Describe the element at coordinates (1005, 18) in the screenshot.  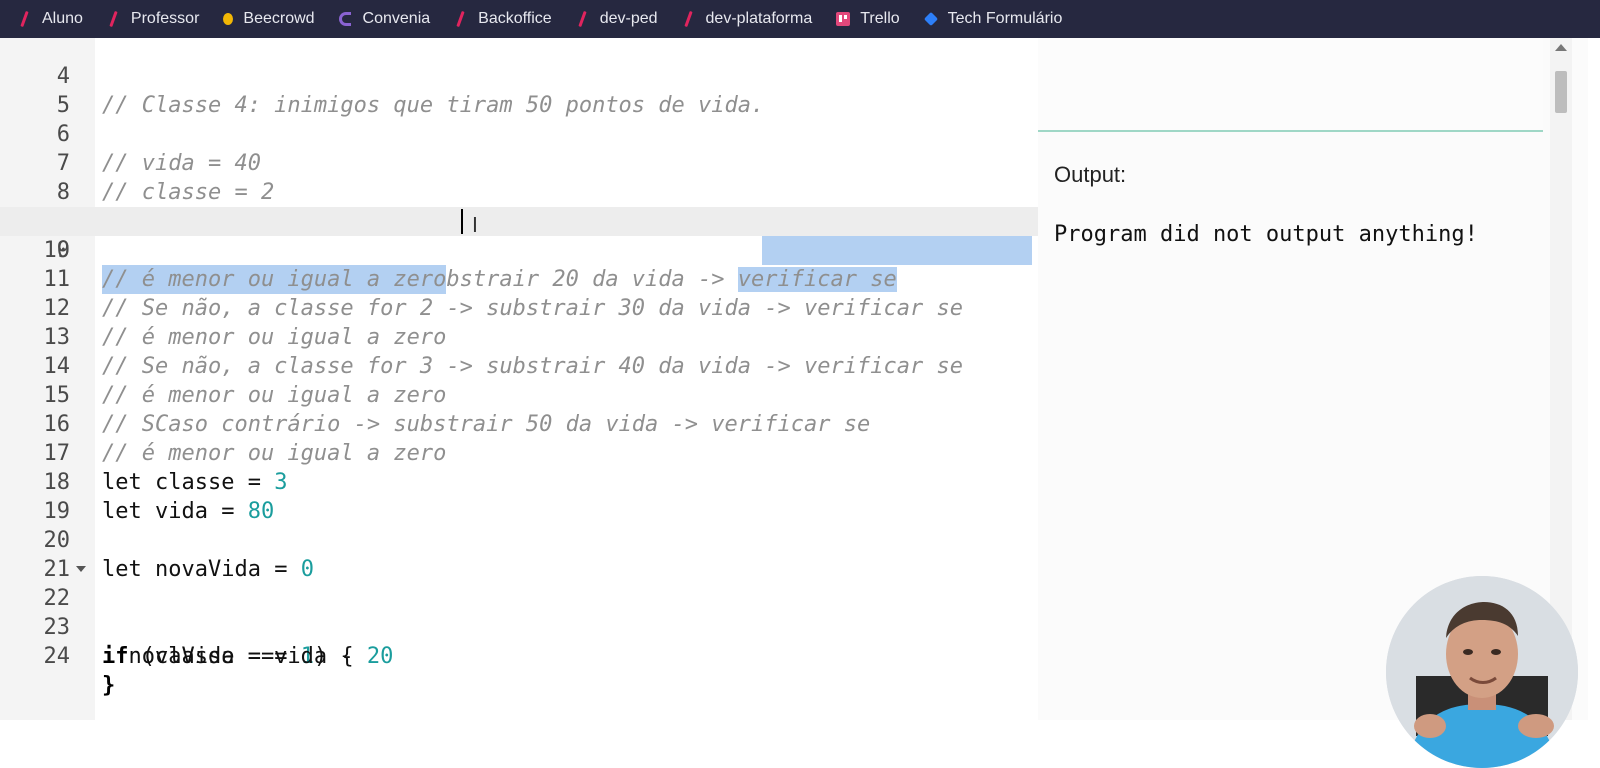
I see `bookmark-label: Tech Formulário` at that location.